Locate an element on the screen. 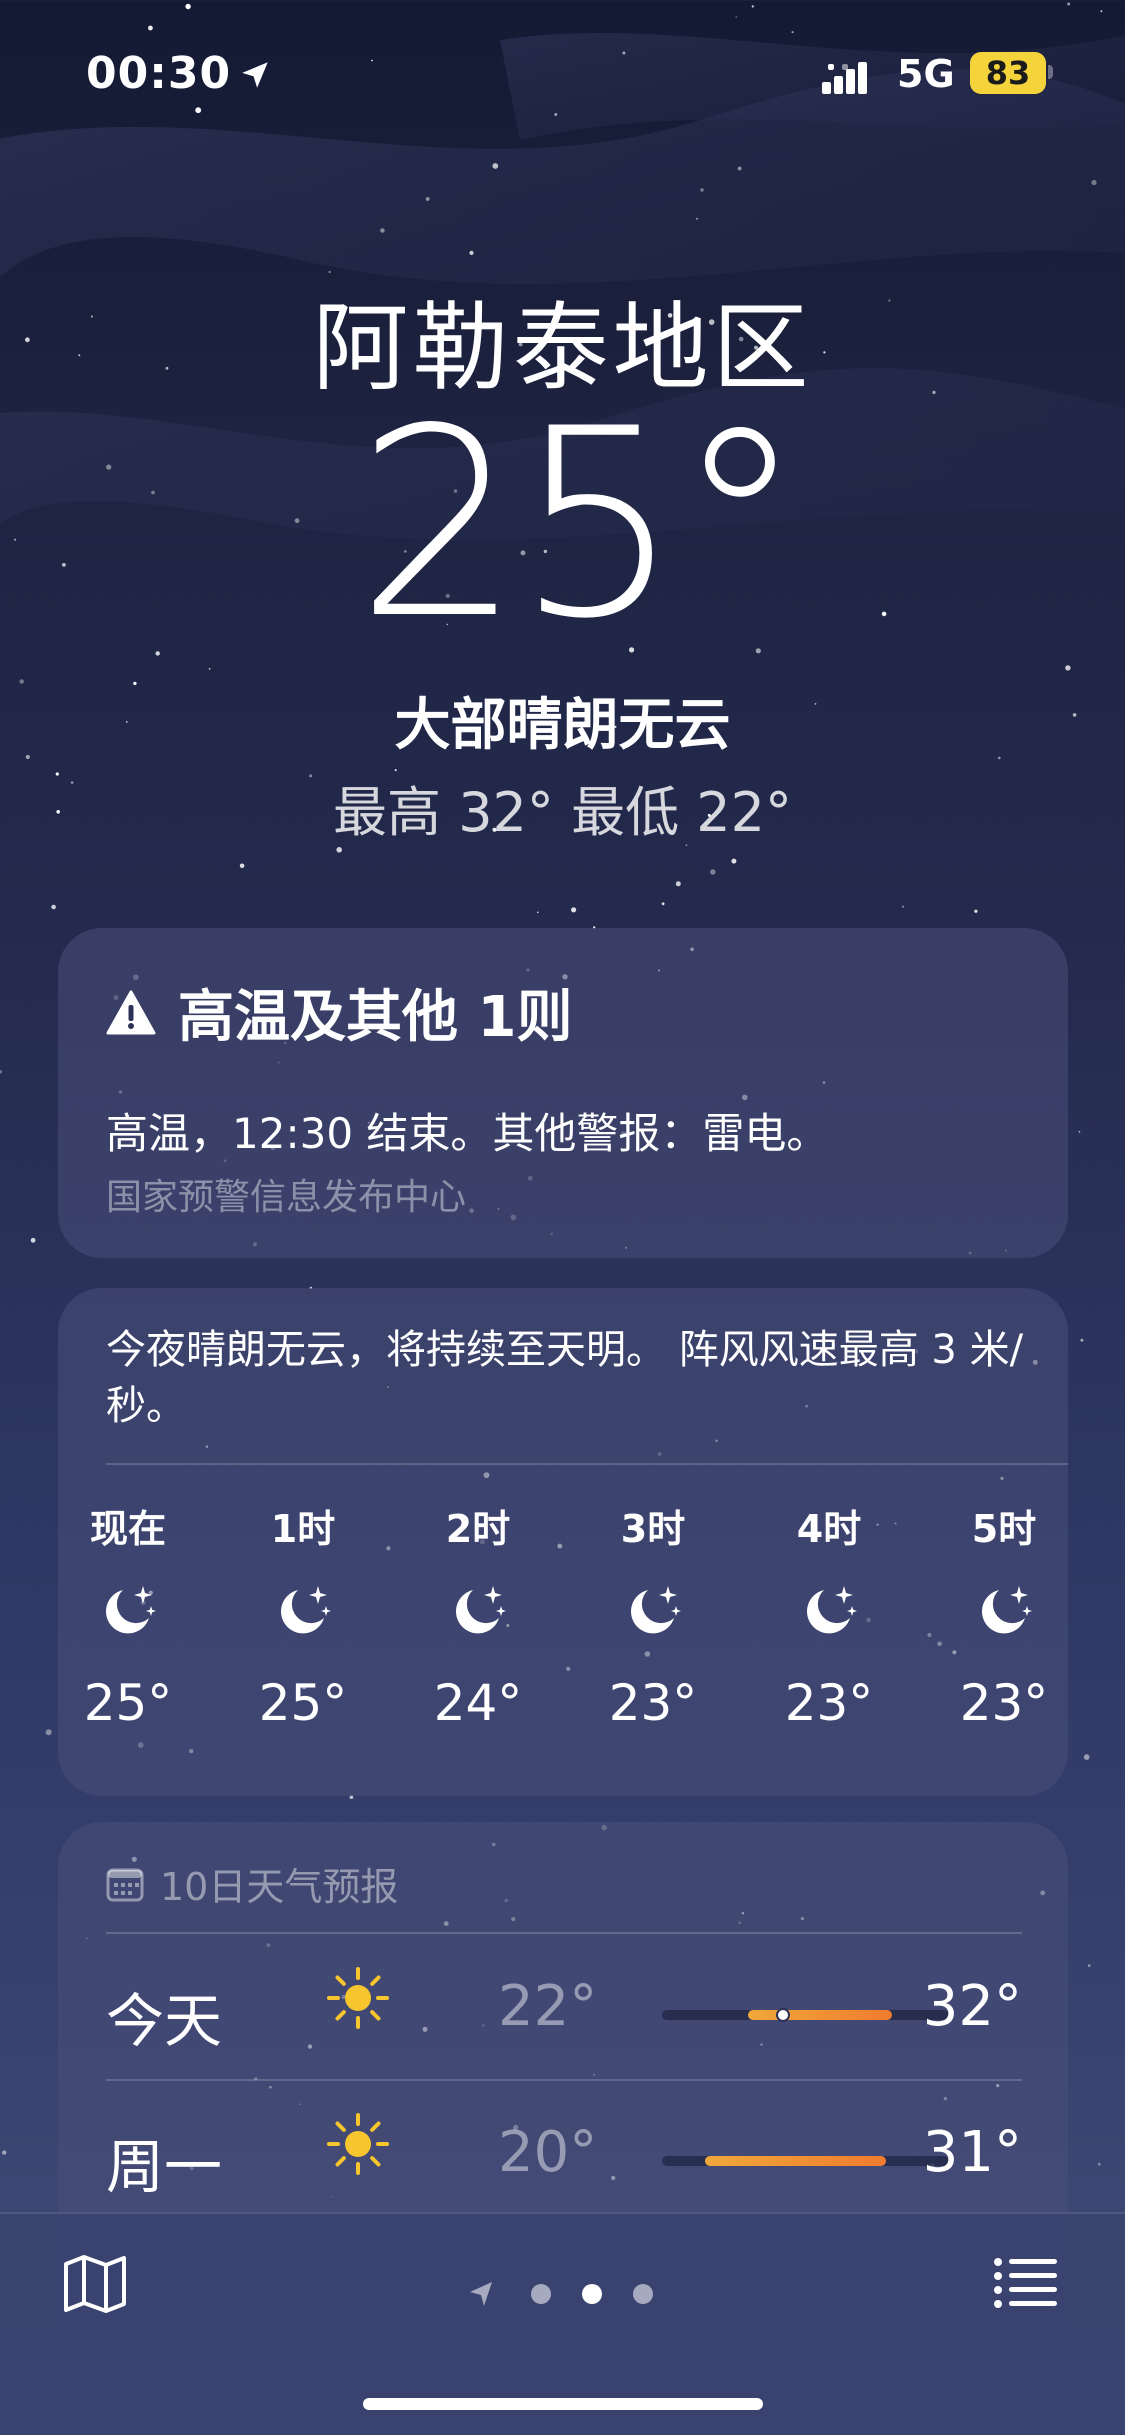 This screenshot has height=2435, width=1125. alert-title-row: 高温及其他 1则 is located at coordinates (339, 1012).